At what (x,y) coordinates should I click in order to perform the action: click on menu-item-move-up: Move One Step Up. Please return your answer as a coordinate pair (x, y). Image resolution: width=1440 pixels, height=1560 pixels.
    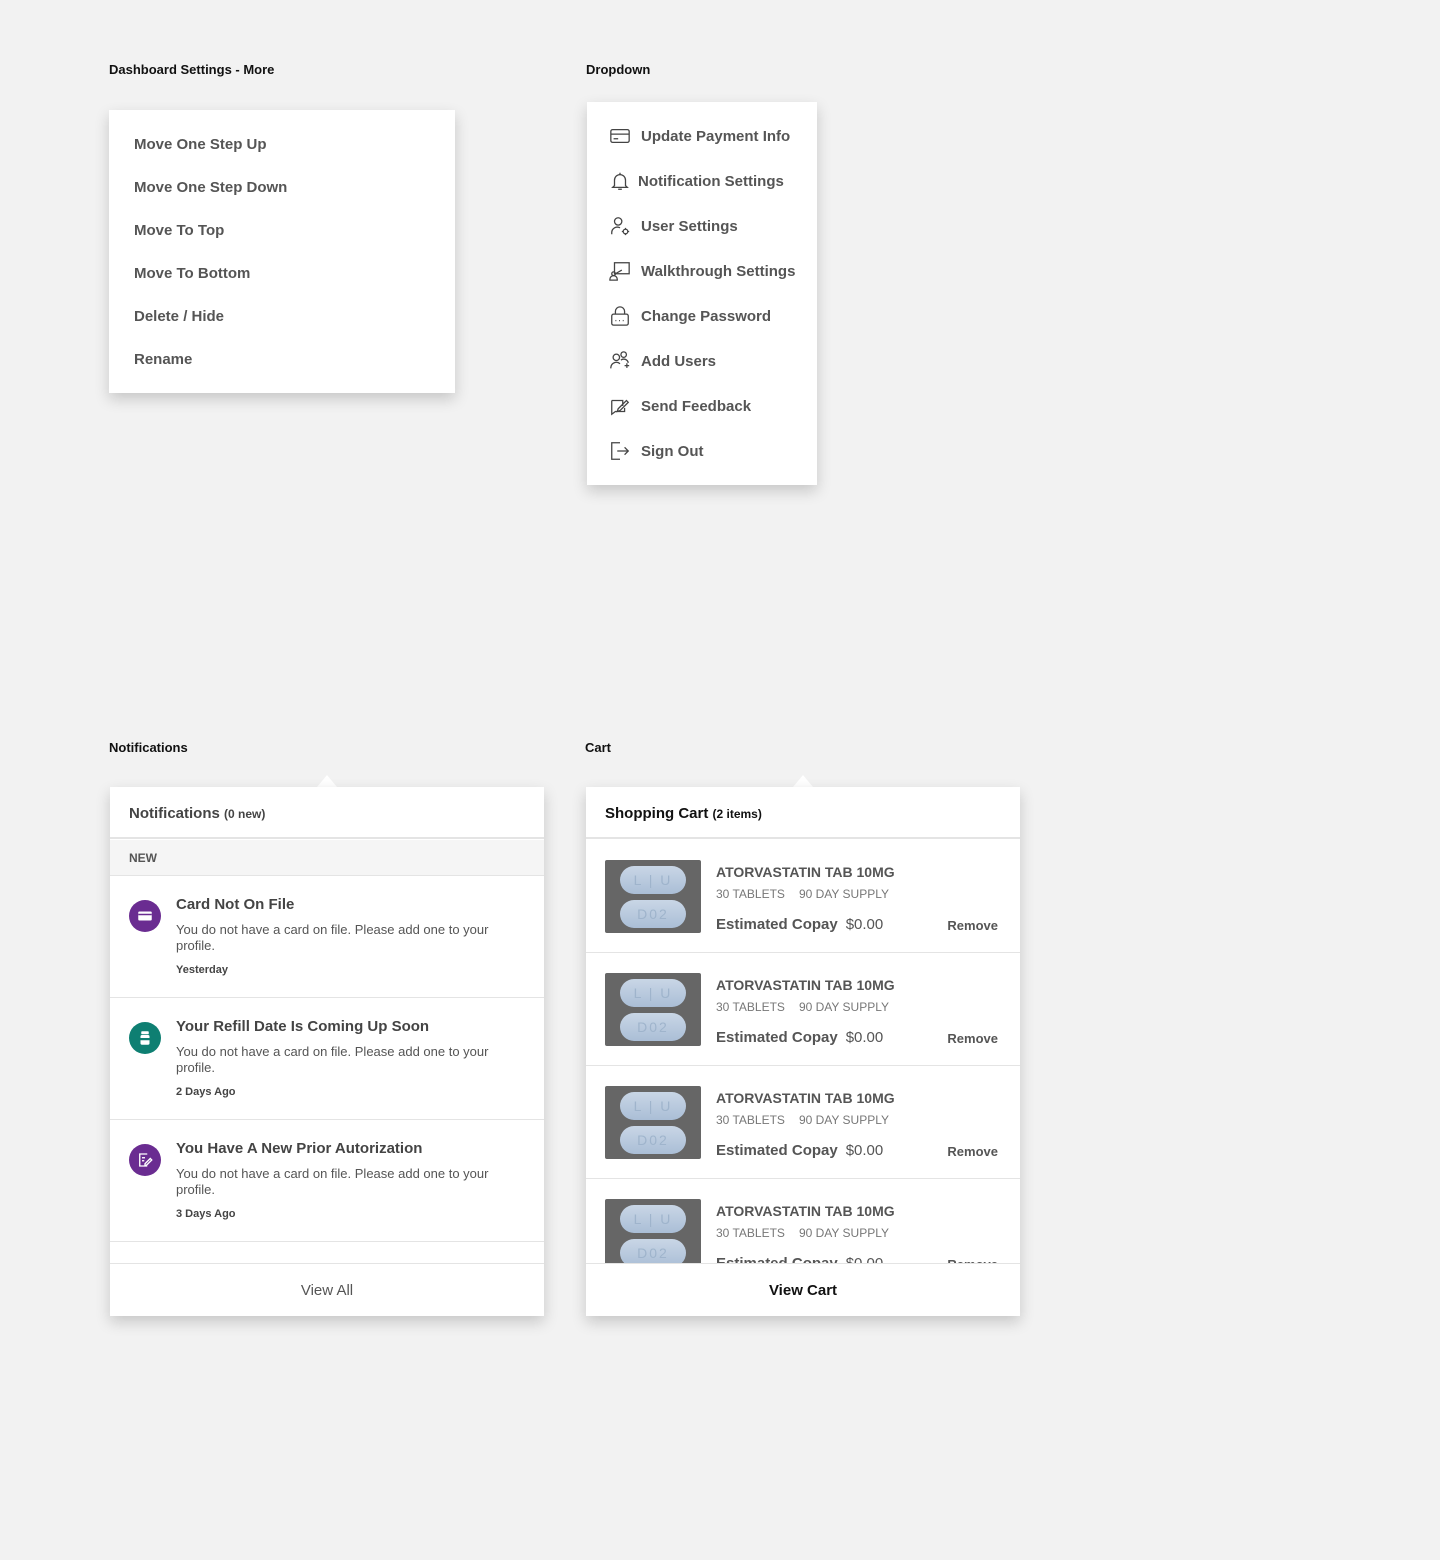
    Looking at the image, I should click on (200, 144).